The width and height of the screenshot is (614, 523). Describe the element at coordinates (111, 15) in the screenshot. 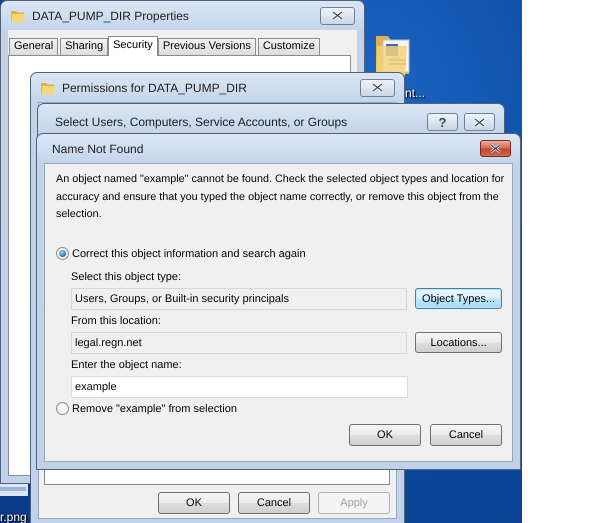

I see `window-title: DATA_PUMP_DIR Properties` at that location.